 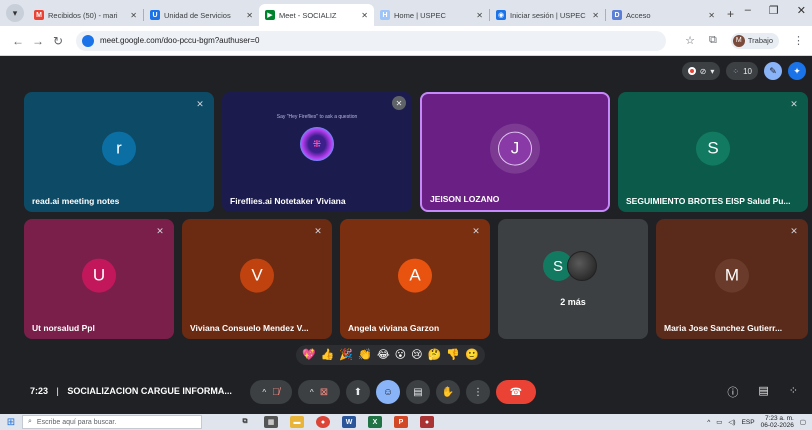 I want to click on browser-tab: H Home | USPEC ✕, so click(x=431, y=15).